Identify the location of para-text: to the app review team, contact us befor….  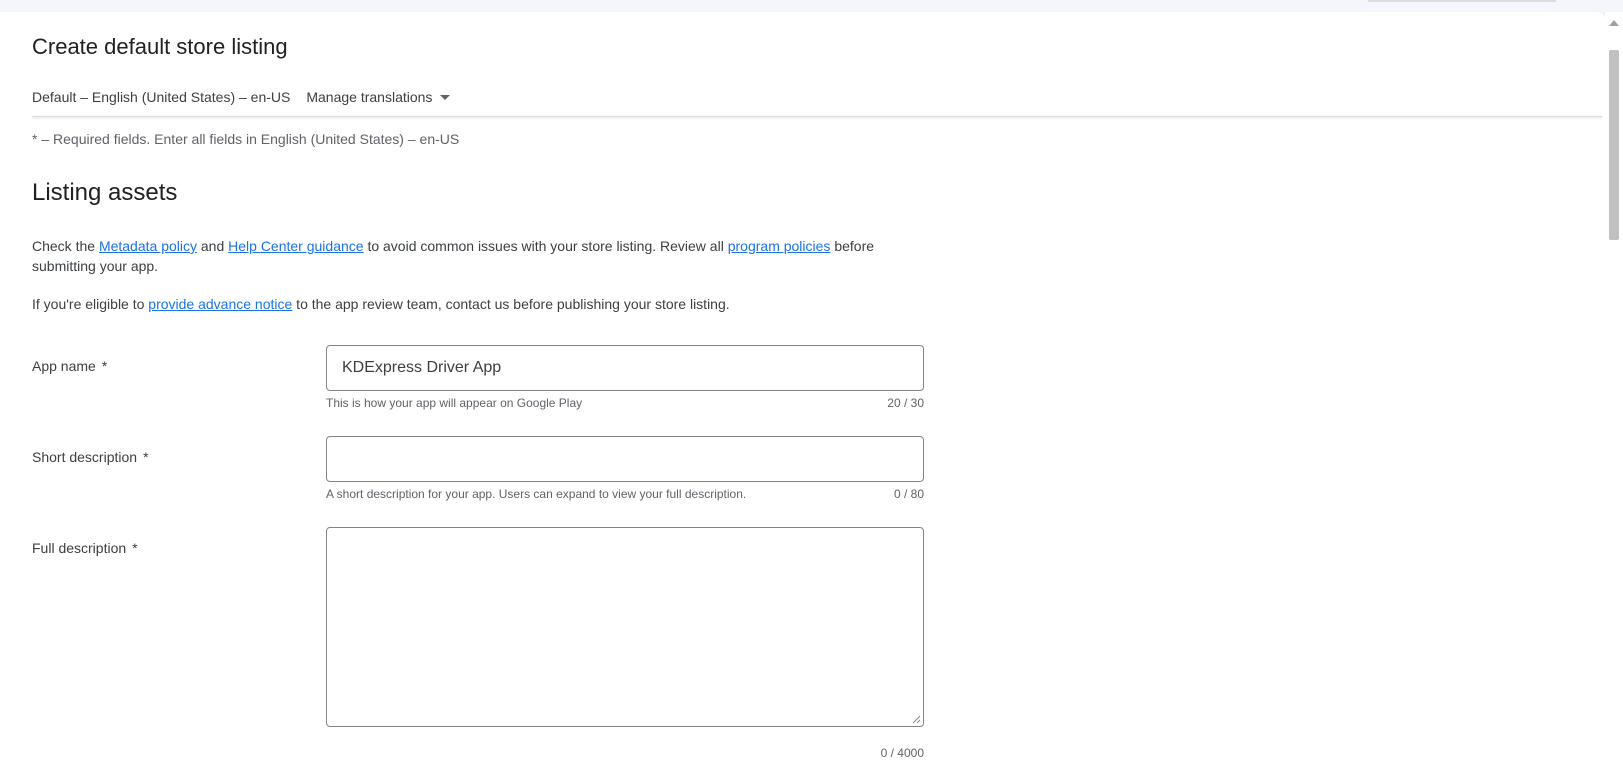
(511, 304).